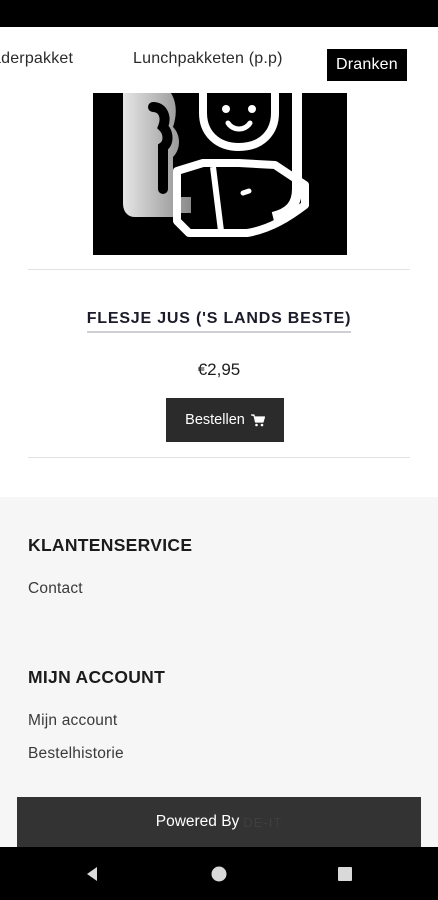  What do you see at coordinates (197, 821) in the screenshot?
I see `powered-by-text: Powered By` at bounding box center [197, 821].